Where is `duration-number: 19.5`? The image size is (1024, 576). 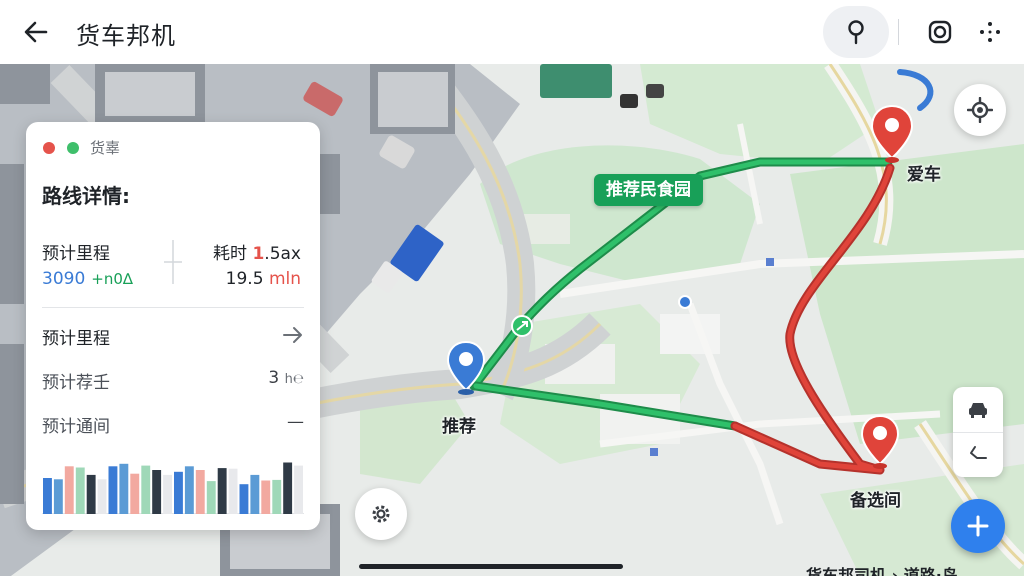
duration-number: 19.5 is located at coordinates (247, 279).